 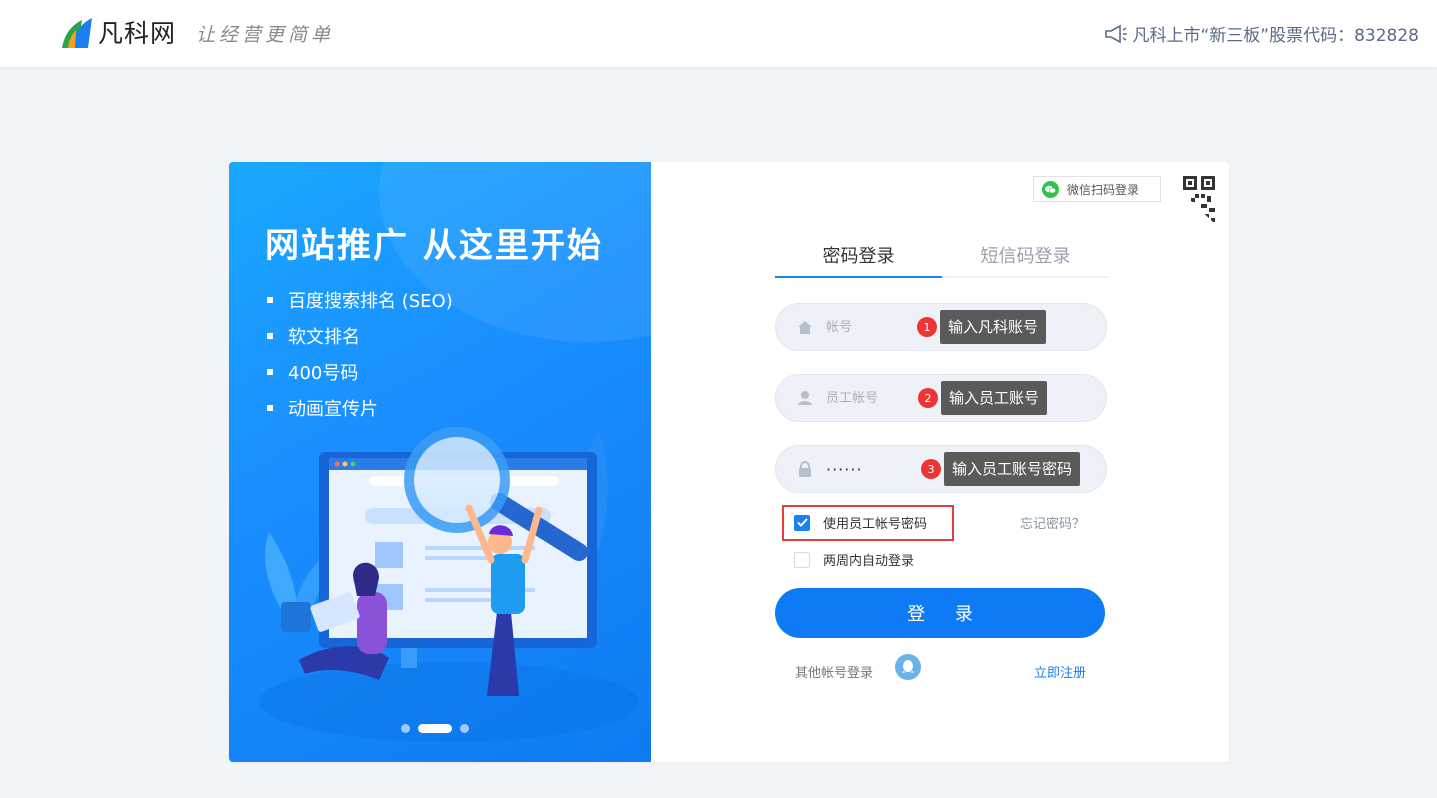 I want to click on login-tabs: 密码登录 短信码登录, so click(x=942, y=259).